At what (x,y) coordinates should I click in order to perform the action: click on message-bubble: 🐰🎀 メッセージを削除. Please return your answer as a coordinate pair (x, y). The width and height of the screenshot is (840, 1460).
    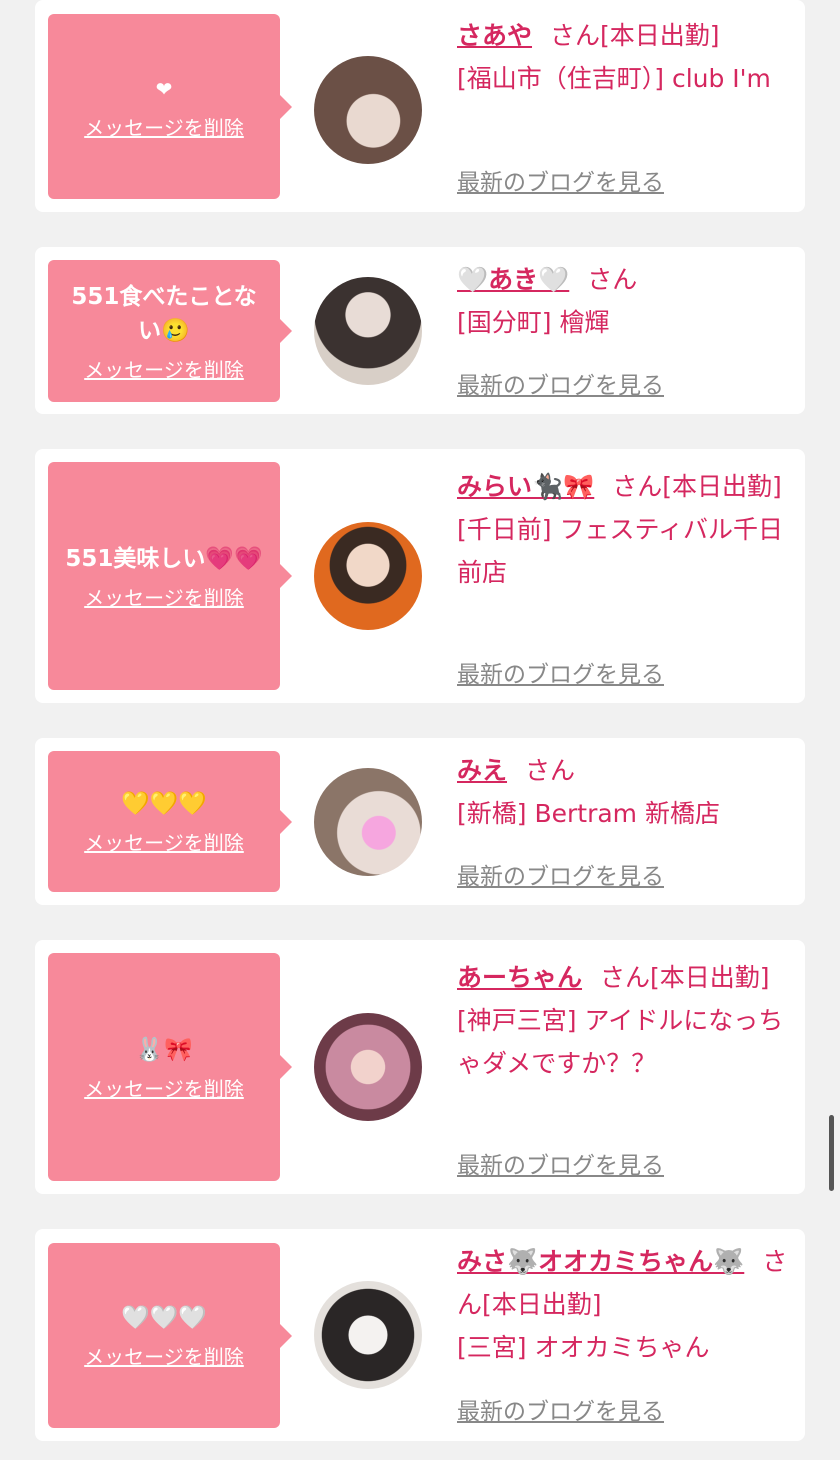
    Looking at the image, I should click on (170, 1067).